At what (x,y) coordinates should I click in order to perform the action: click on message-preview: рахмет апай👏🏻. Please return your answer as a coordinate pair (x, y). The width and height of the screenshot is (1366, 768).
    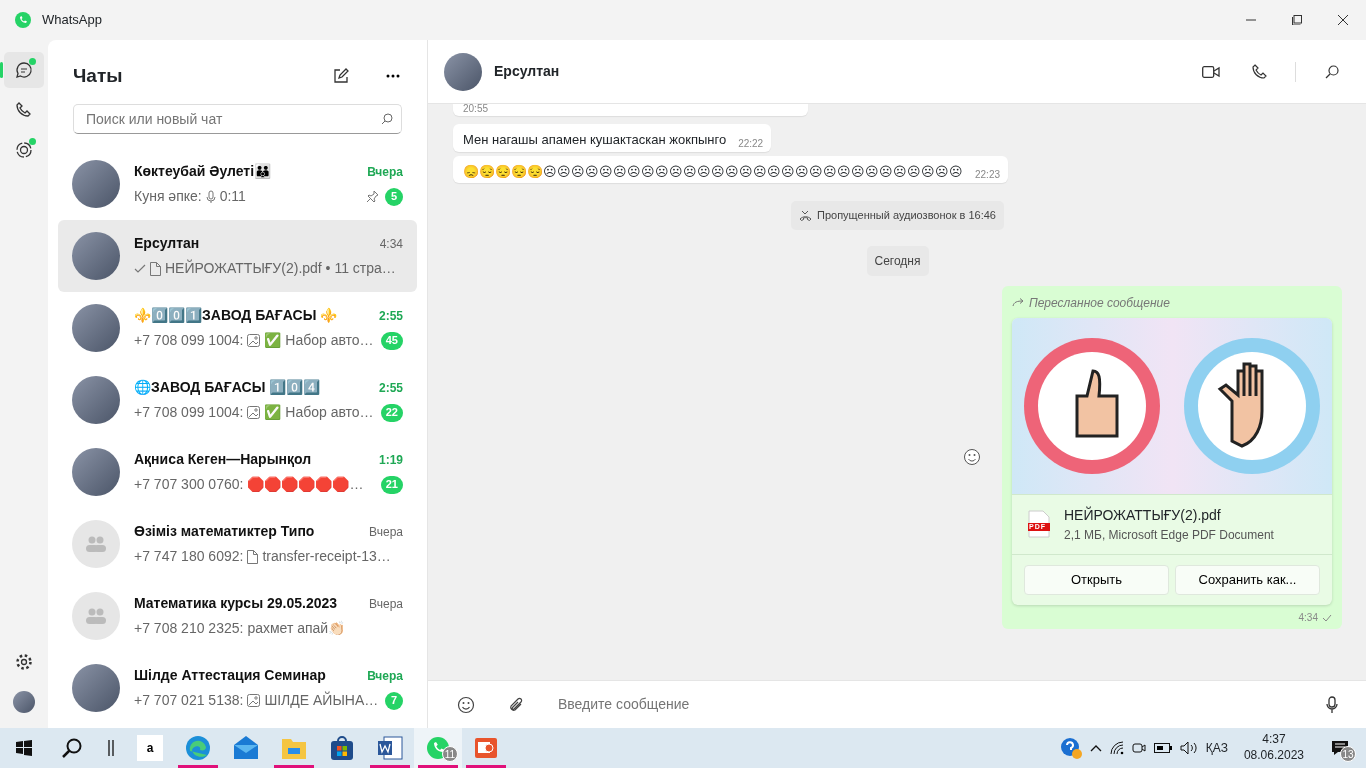
    Looking at the image, I should click on (296, 628).